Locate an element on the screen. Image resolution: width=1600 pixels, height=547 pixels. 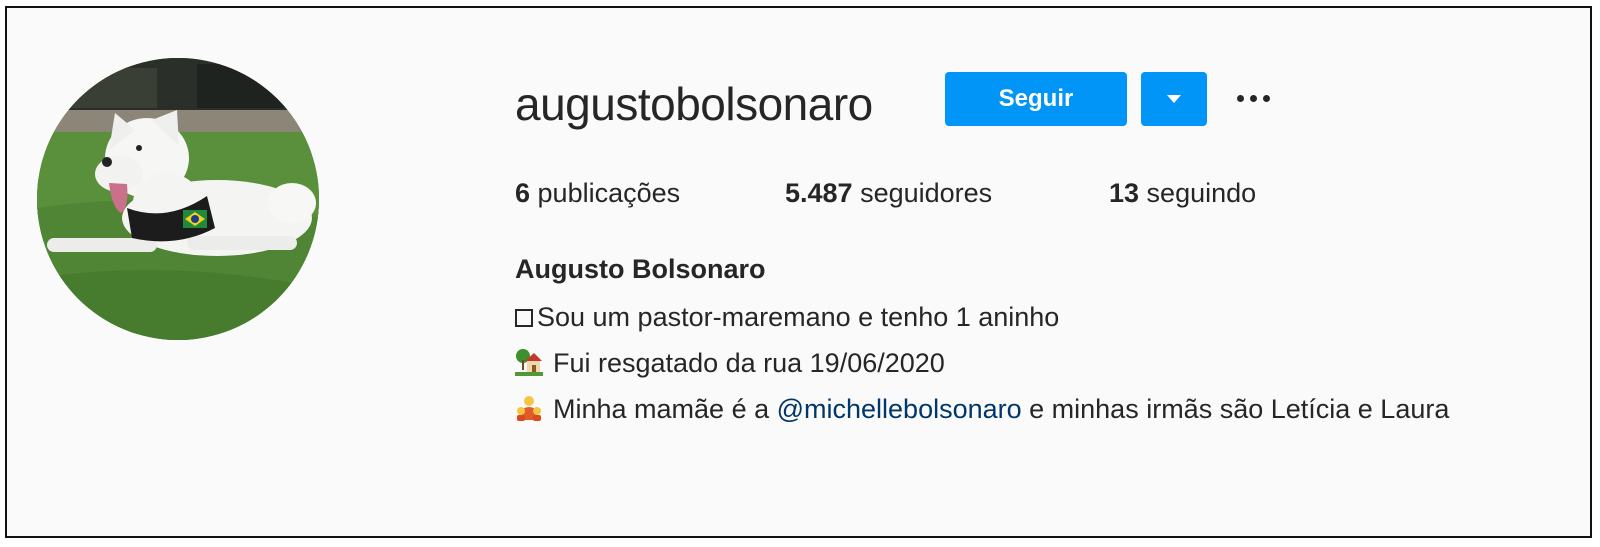
ellipsis-icon is located at coordinates (1240, 98).